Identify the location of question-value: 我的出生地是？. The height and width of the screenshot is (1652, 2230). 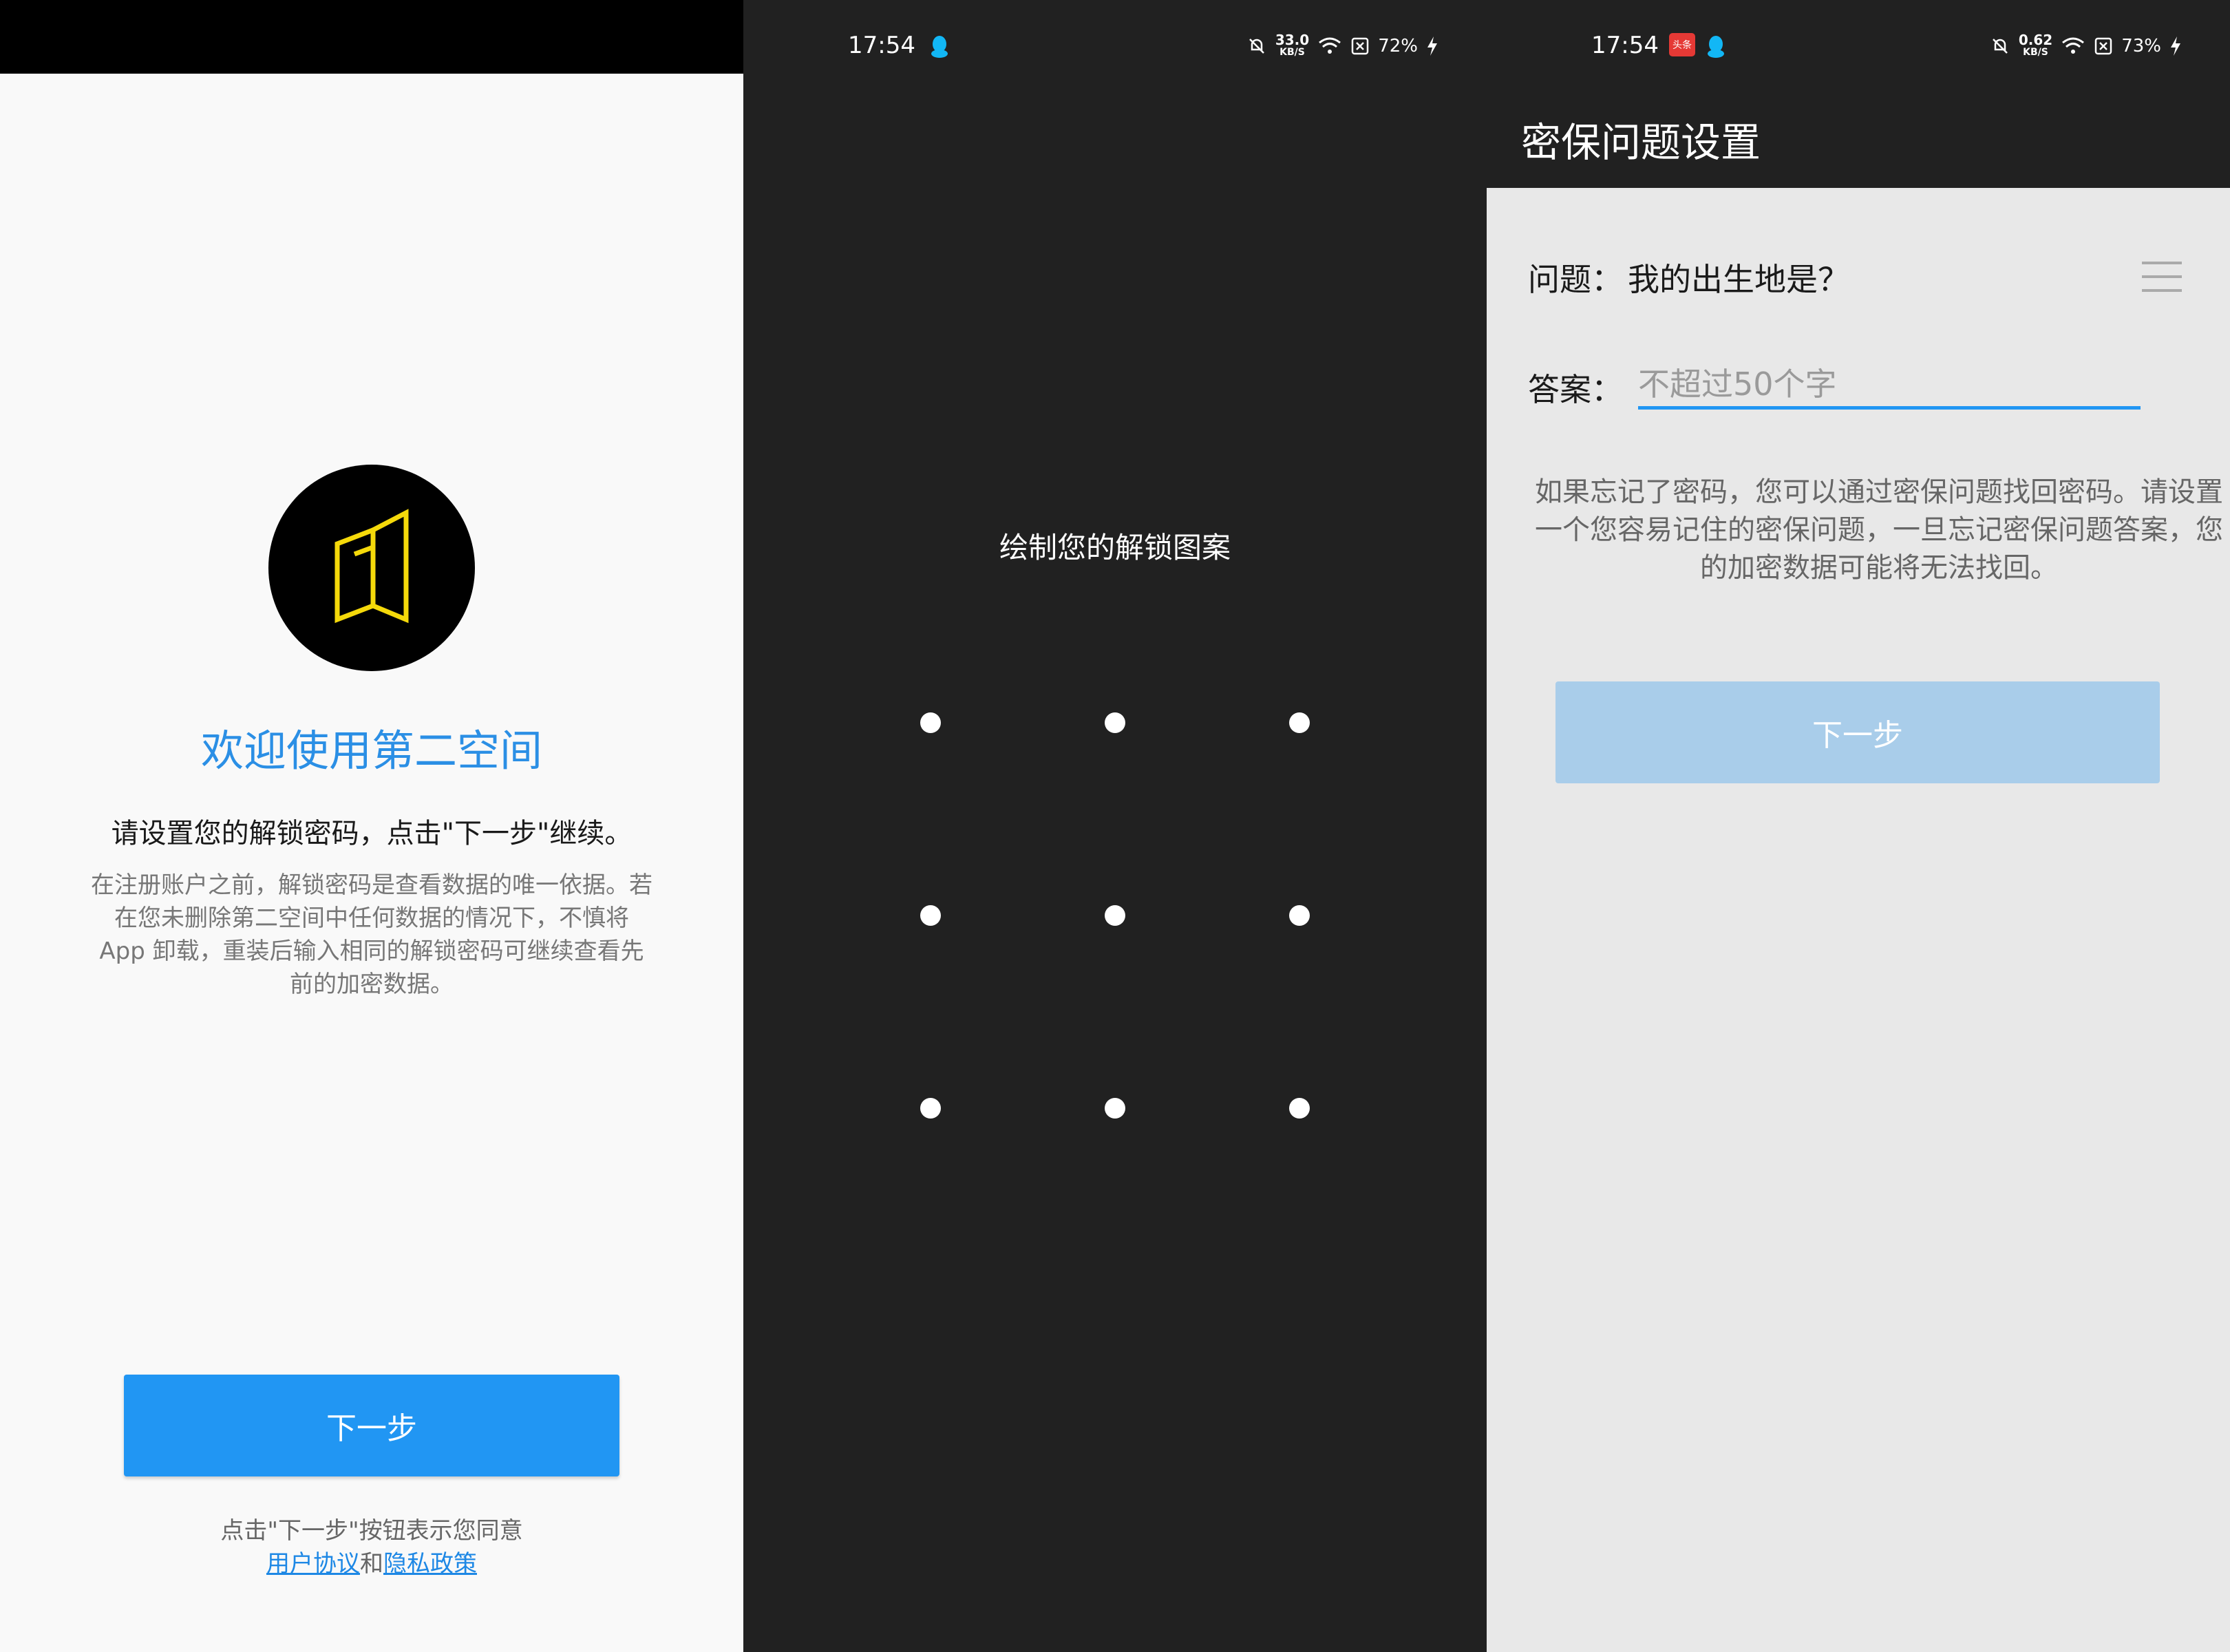
(1738, 277).